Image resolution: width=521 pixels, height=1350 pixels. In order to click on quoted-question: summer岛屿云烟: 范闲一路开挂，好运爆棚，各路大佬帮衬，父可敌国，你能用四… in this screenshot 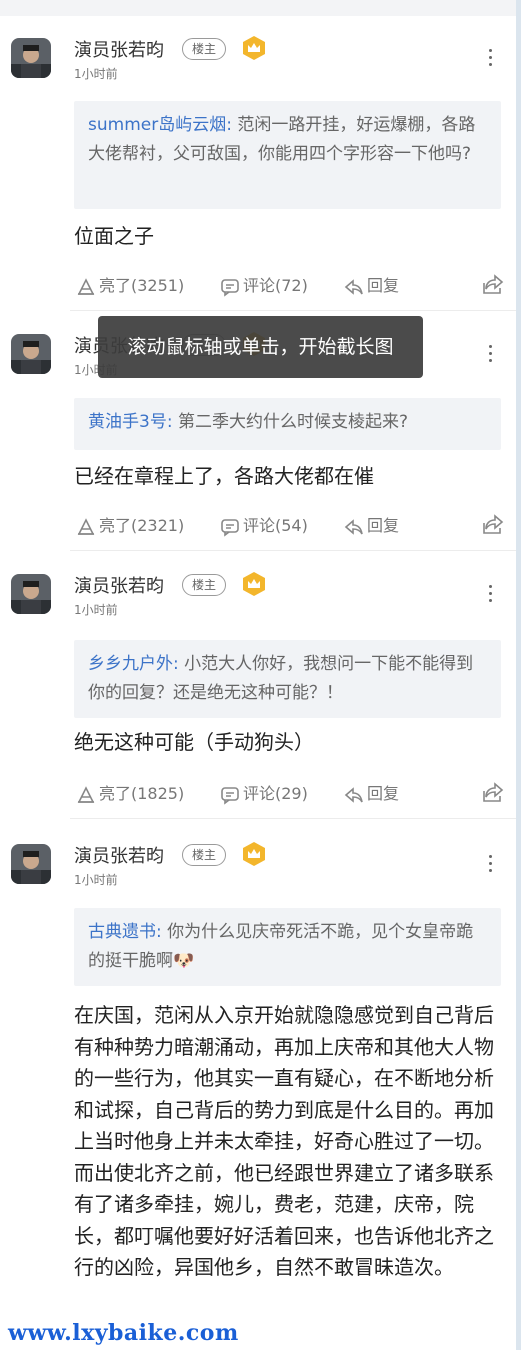, I will do `click(287, 155)`.